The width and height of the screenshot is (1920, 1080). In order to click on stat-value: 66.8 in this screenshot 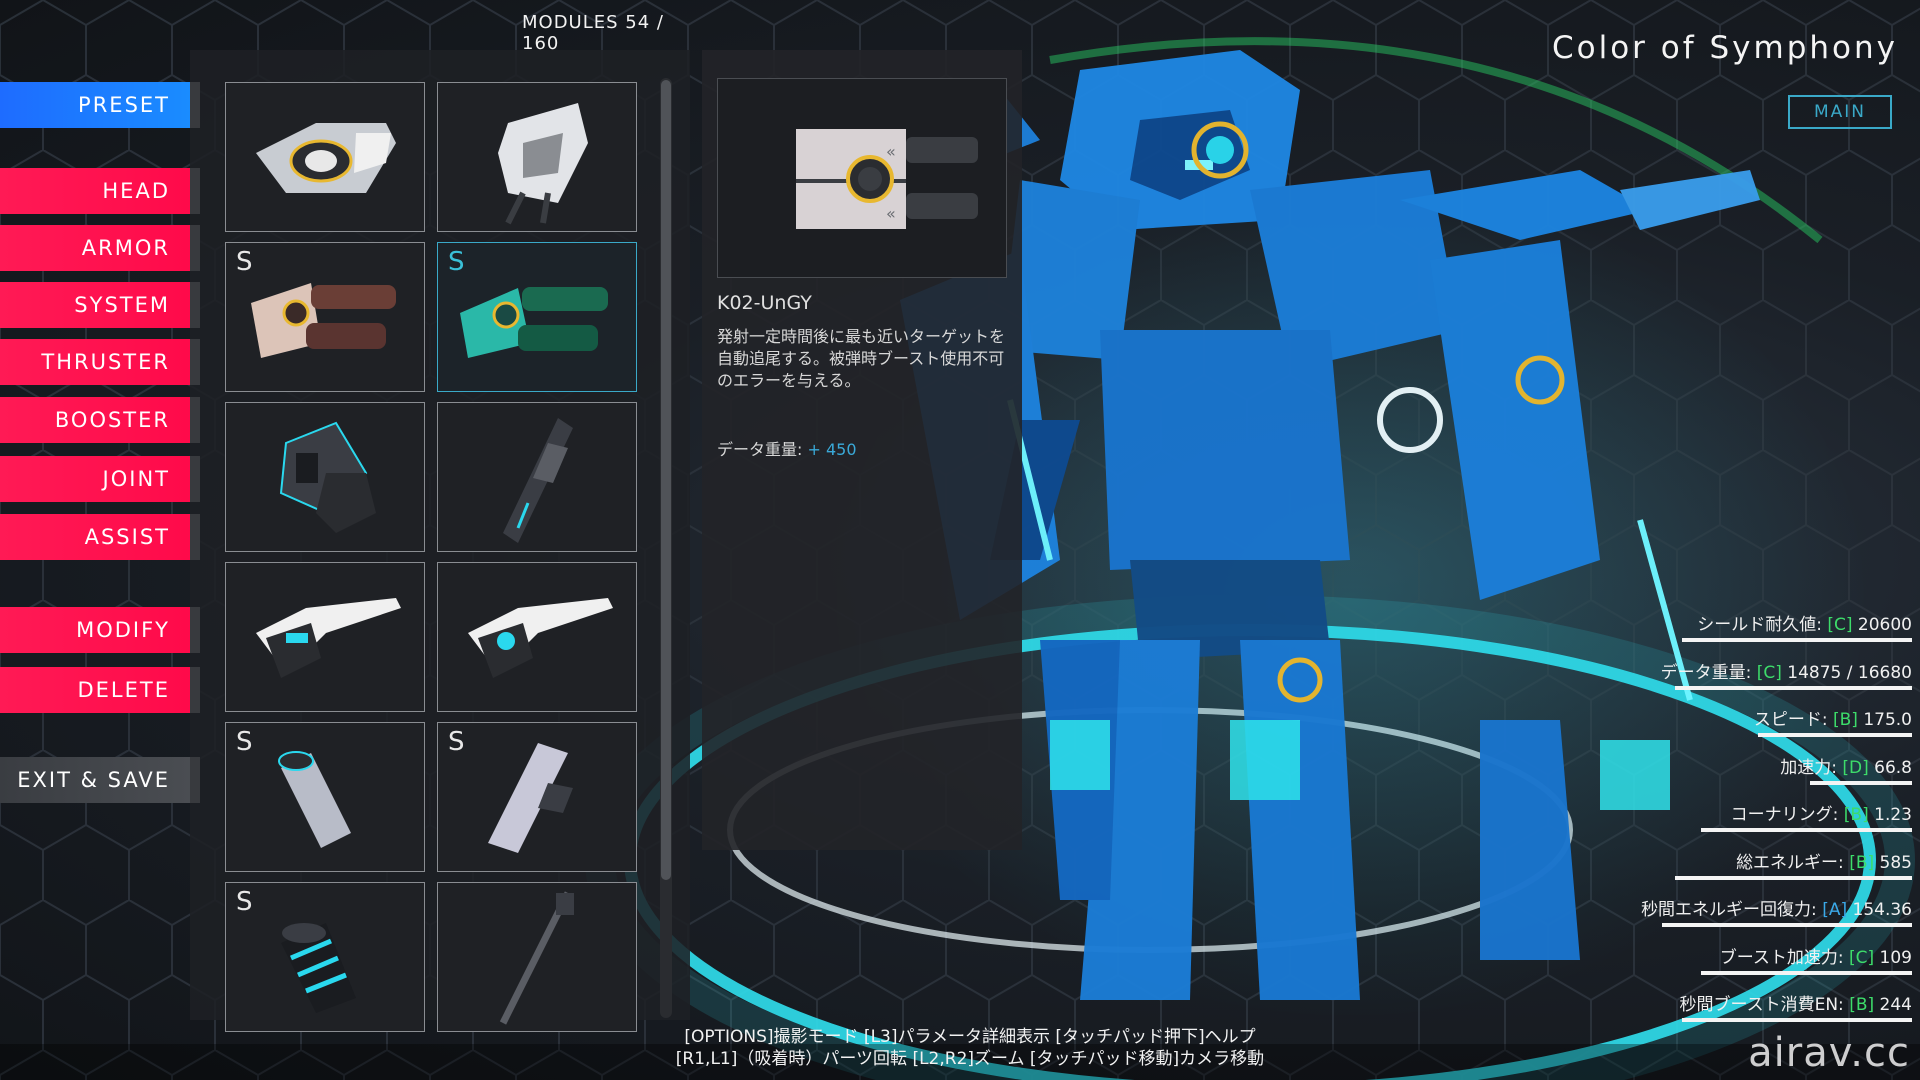, I will do `click(1890, 767)`.